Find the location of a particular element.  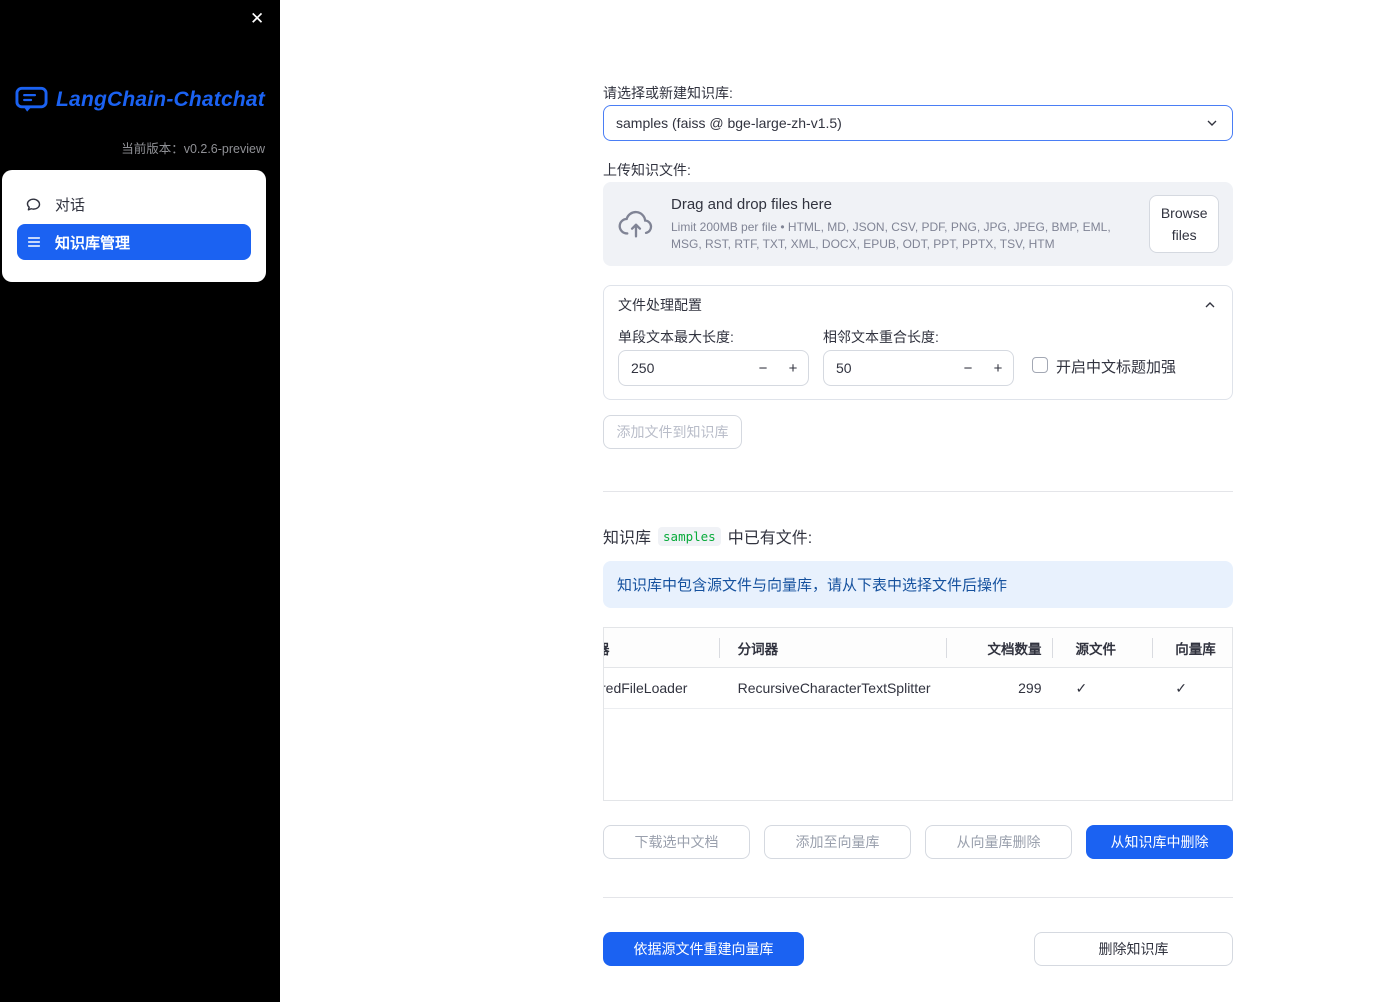

sidebar-menu: 对话 知识库管理 is located at coordinates (134, 226).